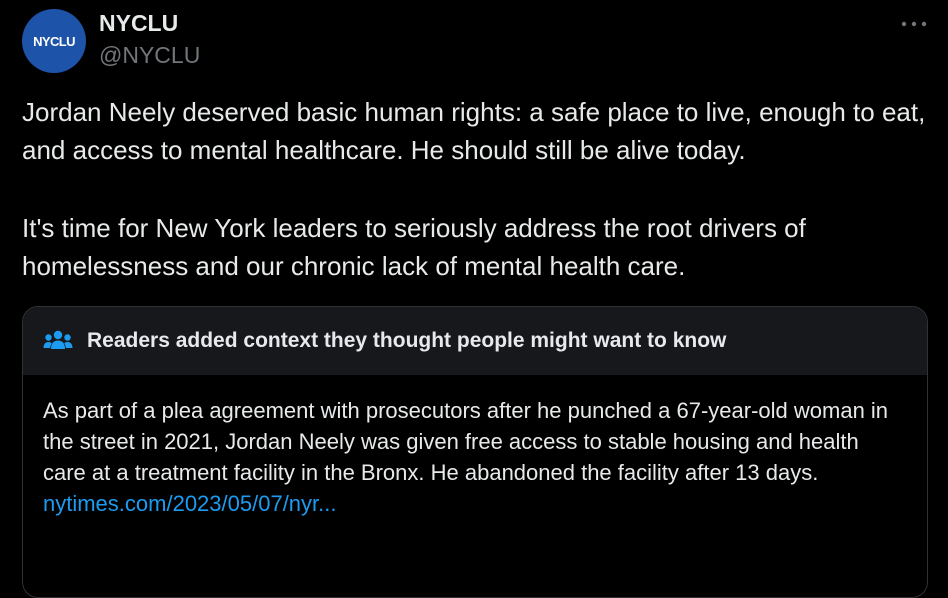 The height and width of the screenshot is (598, 948). Describe the element at coordinates (138, 23) in the screenshot. I see `display-name: NYCLU` at that location.